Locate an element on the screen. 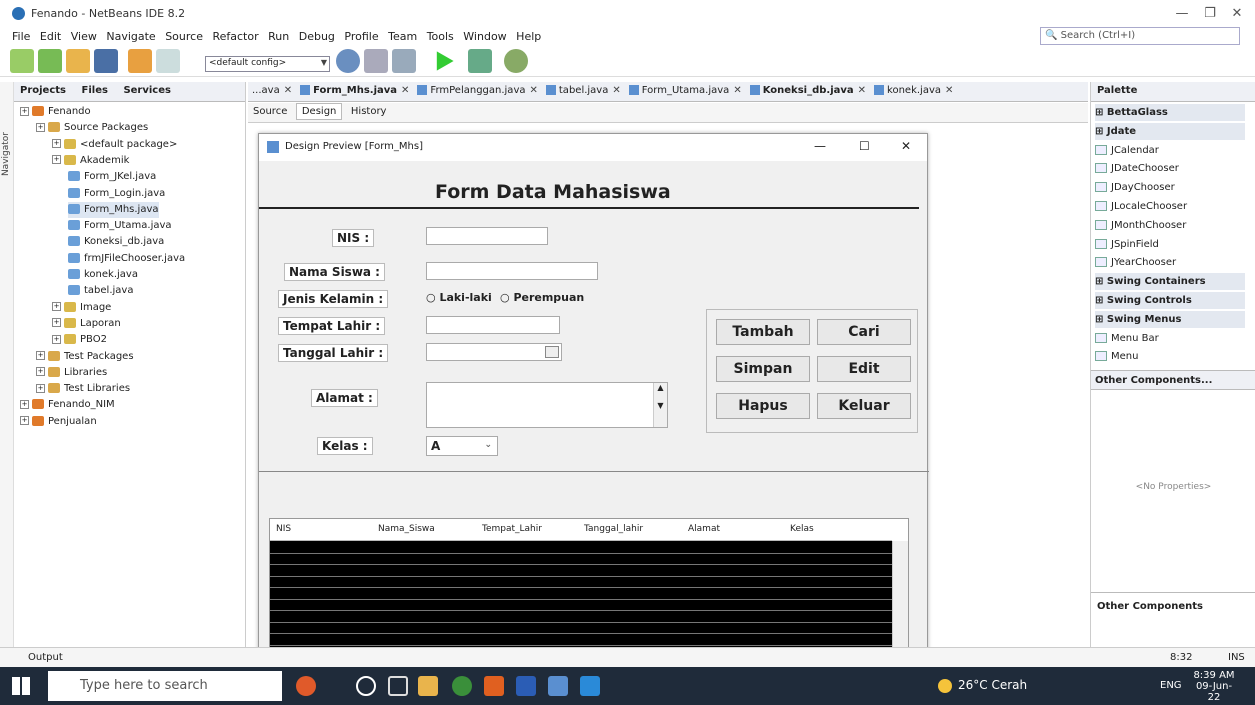 This screenshot has width=1255, height=705. tab-services: Services is located at coordinates (147, 90).